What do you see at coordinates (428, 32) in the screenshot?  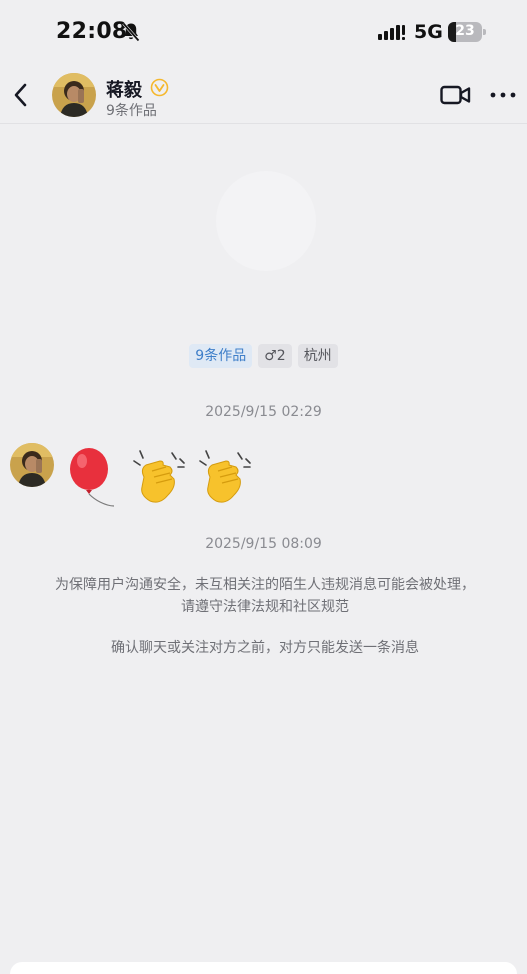 I see `network-label: 5G` at bounding box center [428, 32].